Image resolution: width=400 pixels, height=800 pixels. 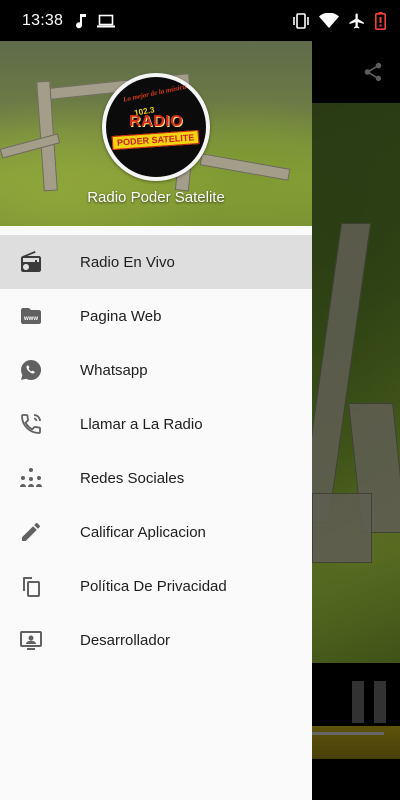 What do you see at coordinates (143, 532) in the screenshot?
I see `menu-label: Calificar Aplicacion` at bounding box center [143, 532].